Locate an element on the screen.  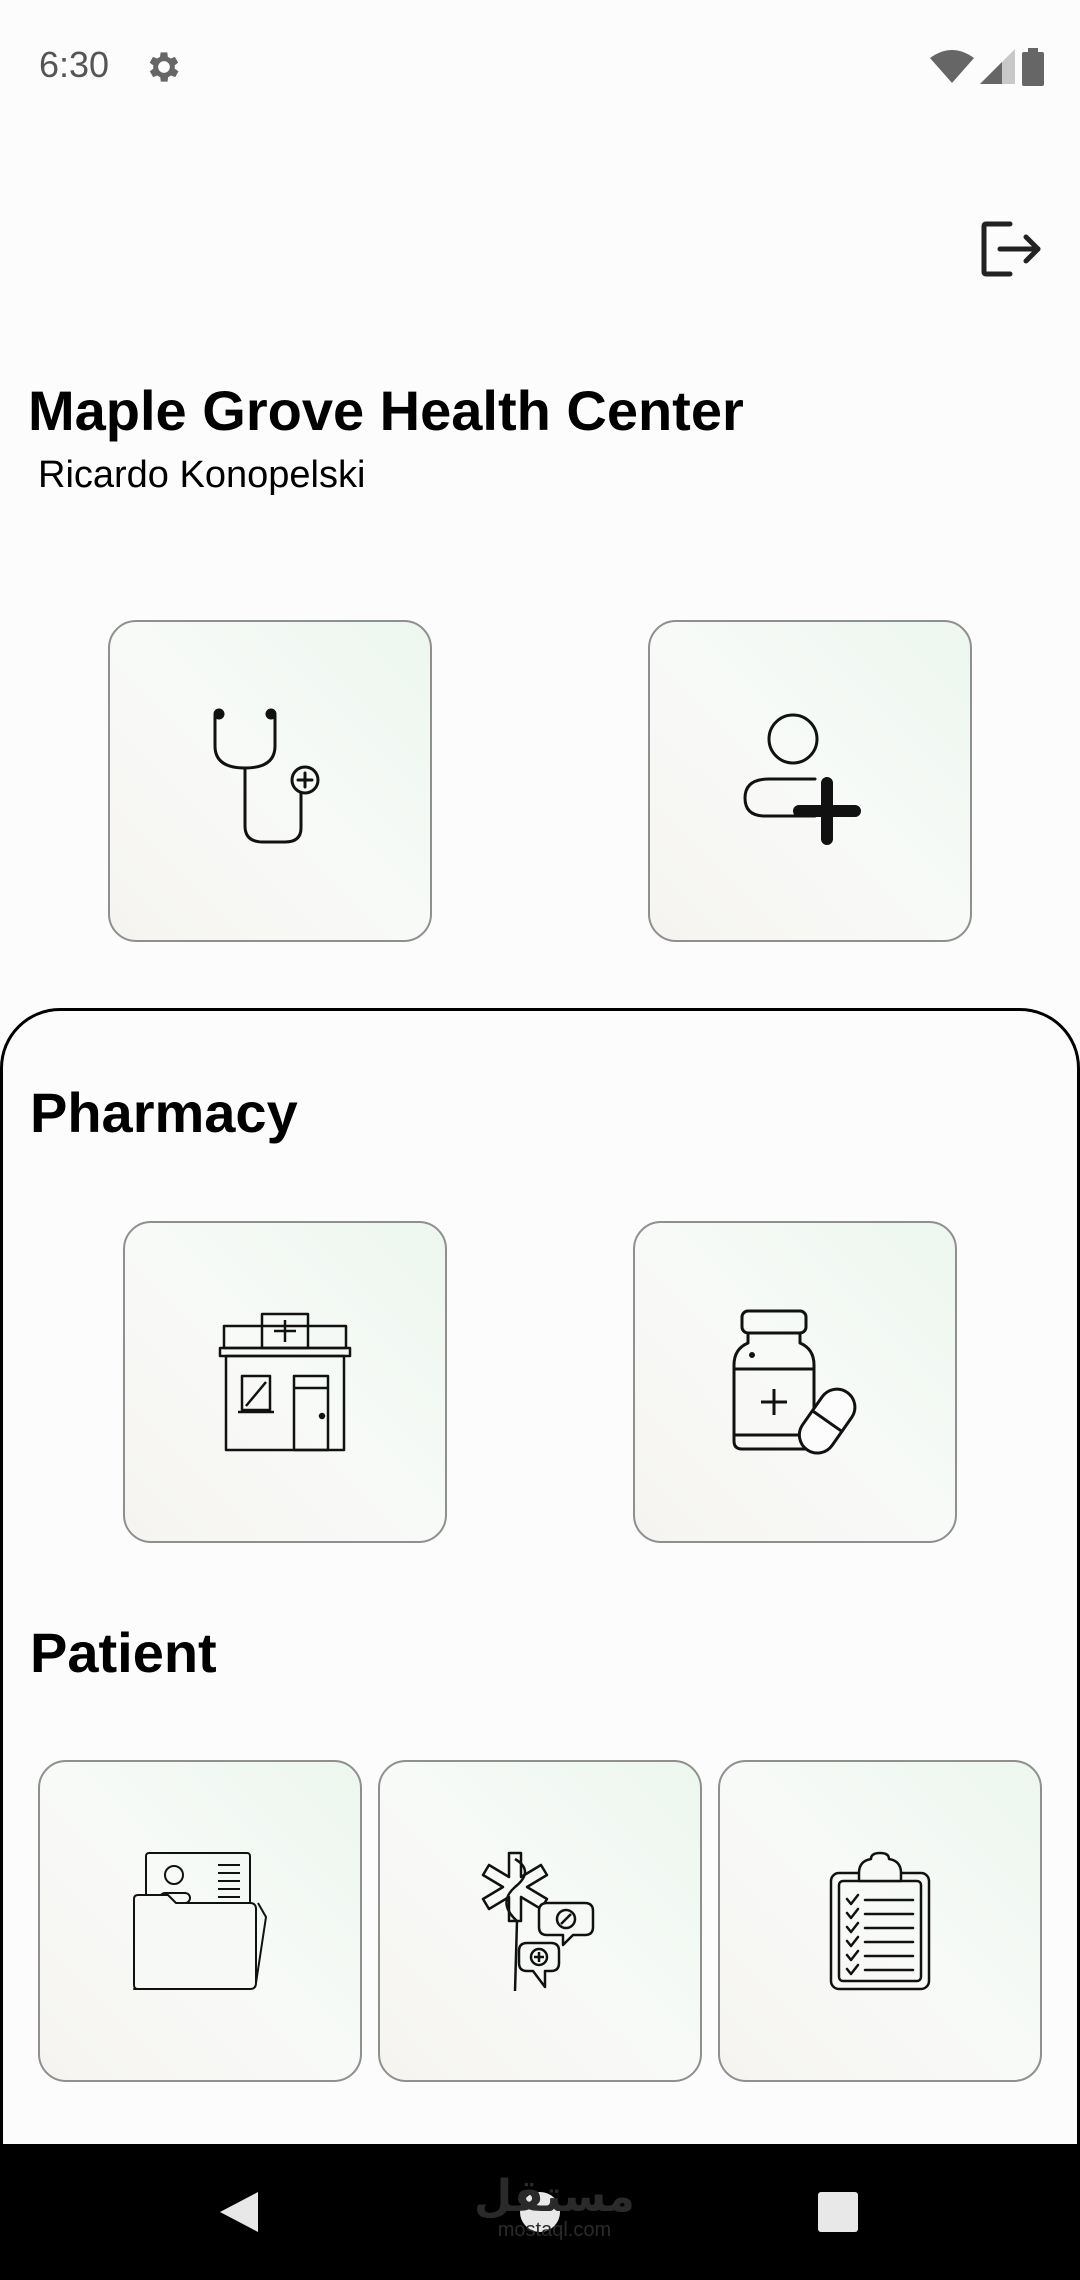
page-title: Maple Grove Health Center is located at coordinates (386, 410).